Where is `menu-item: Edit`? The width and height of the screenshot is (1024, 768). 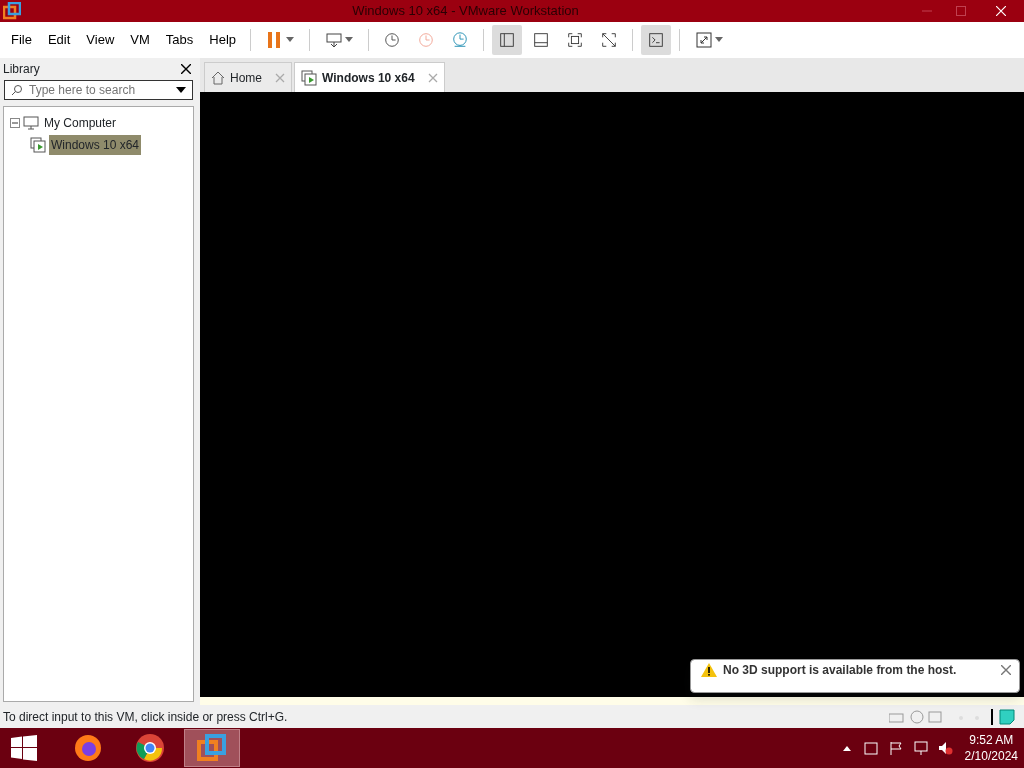 menu-item: Edit is located at coordinates (59, 40).